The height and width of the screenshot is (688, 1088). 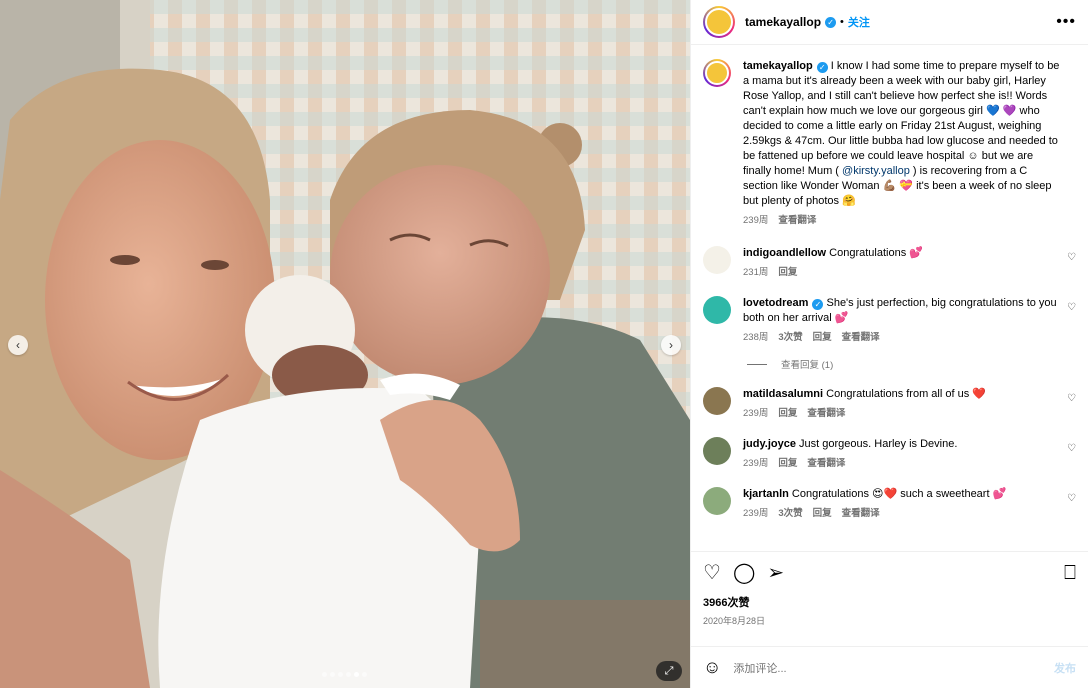 What do you see at coordinates (783, 22) in the screenshot?
I see `author-username: tamekayallop` at bounding box center [783, 22].